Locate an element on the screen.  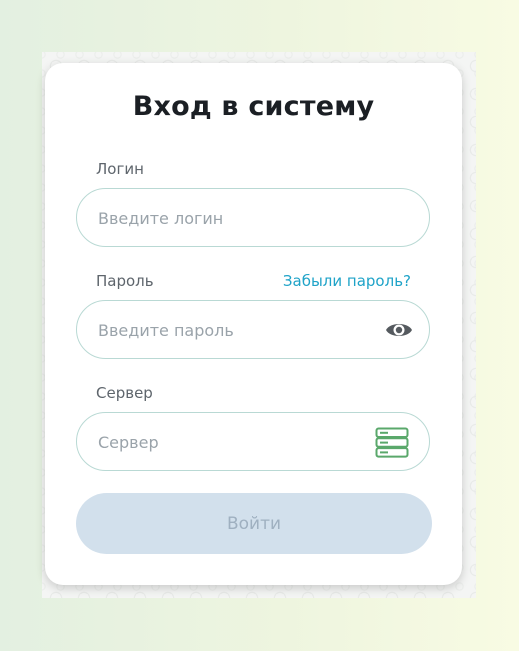
forgot-password-link: Забыли пароль? is located at coordinates (347, 281).